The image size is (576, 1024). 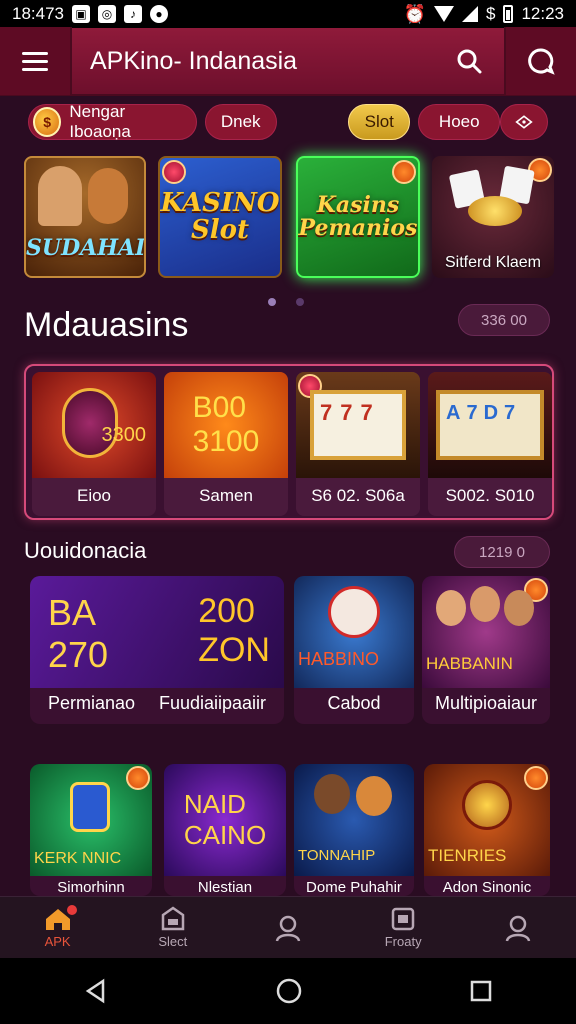 I want to click on game-card-art-text: TIENRIES, so click(x=467, y=855).